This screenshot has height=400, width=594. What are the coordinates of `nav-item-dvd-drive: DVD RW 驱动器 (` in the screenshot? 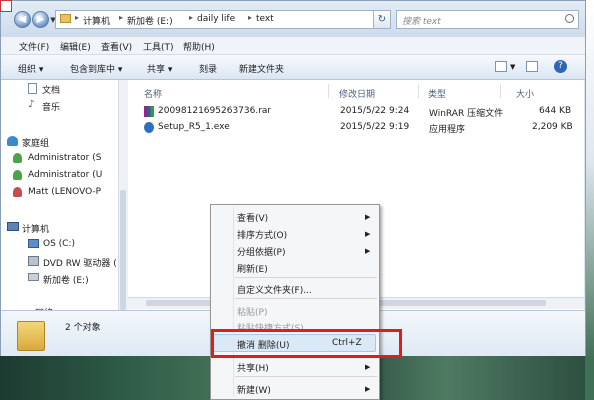 It's located at (80, 262).